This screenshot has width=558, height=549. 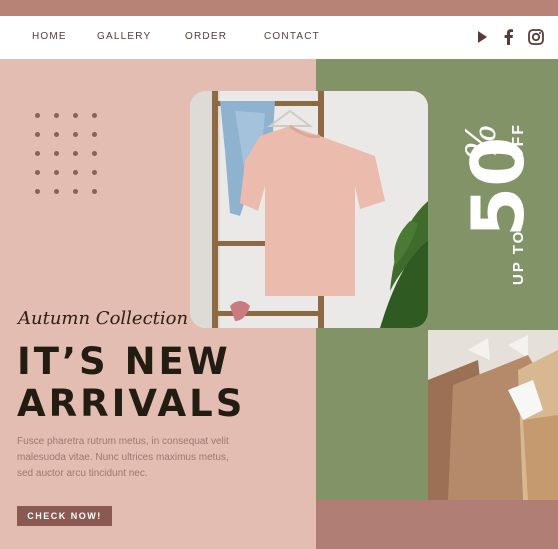 I want to click on headline-line-2: ARRIVALS, so click(x=131, y=403).